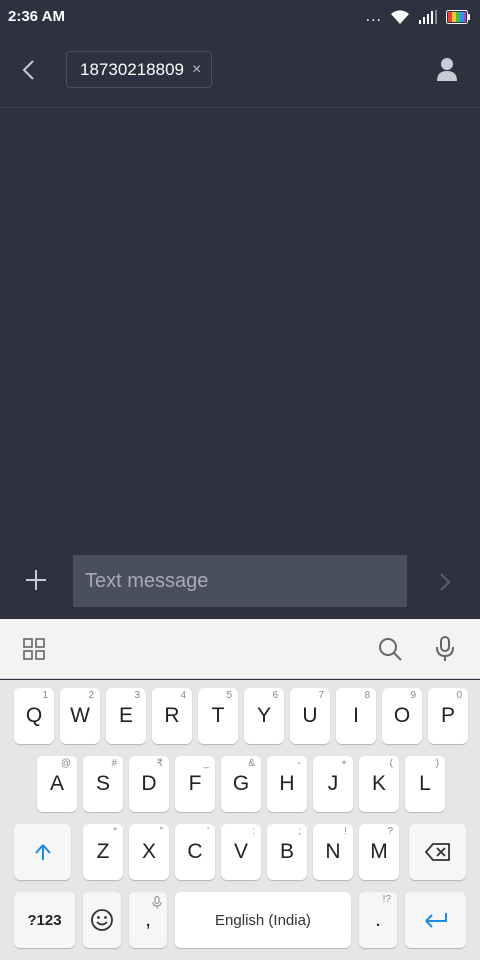 This screenshot has width=480, height=960. Describe the element at coordinates (390, 649) in the screenshot. I see `search-icon` at that location.